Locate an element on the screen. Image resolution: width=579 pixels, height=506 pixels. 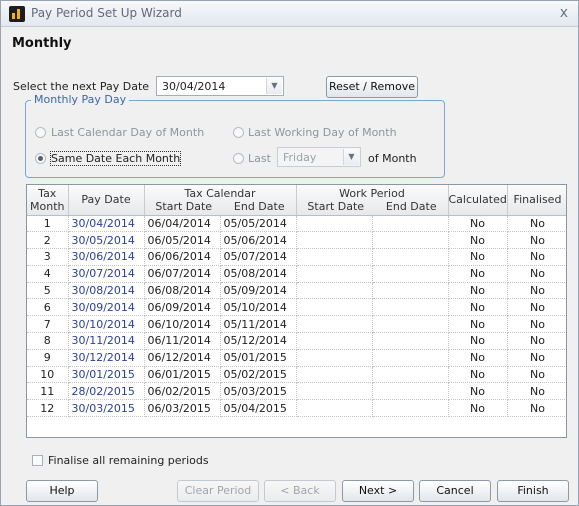
tax-month-cell: 2 is located at coordinates (48, 240).